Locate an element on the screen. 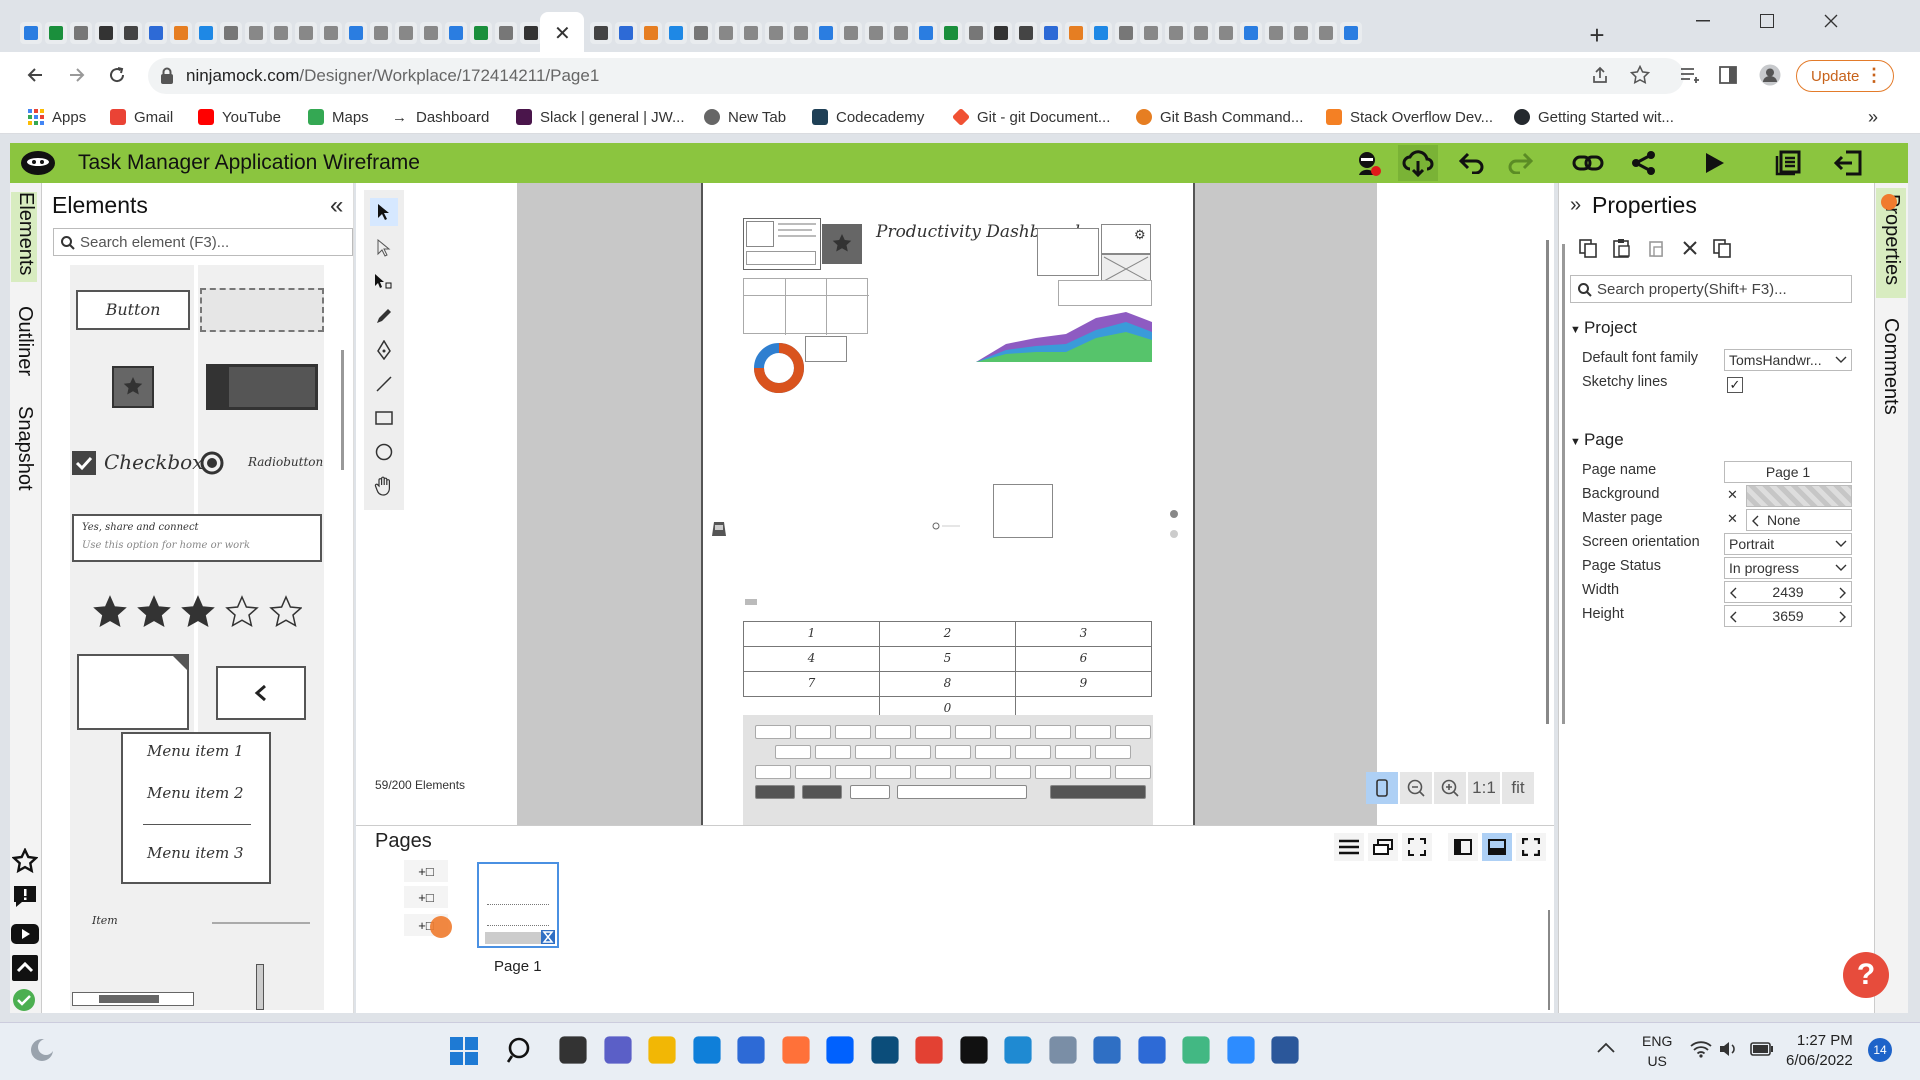 The height and width of the screenshot is (1080, 1920). palette-menu: Menu item 1 Menu item 2 Menu item 3 is located at coordinates (196, 808).